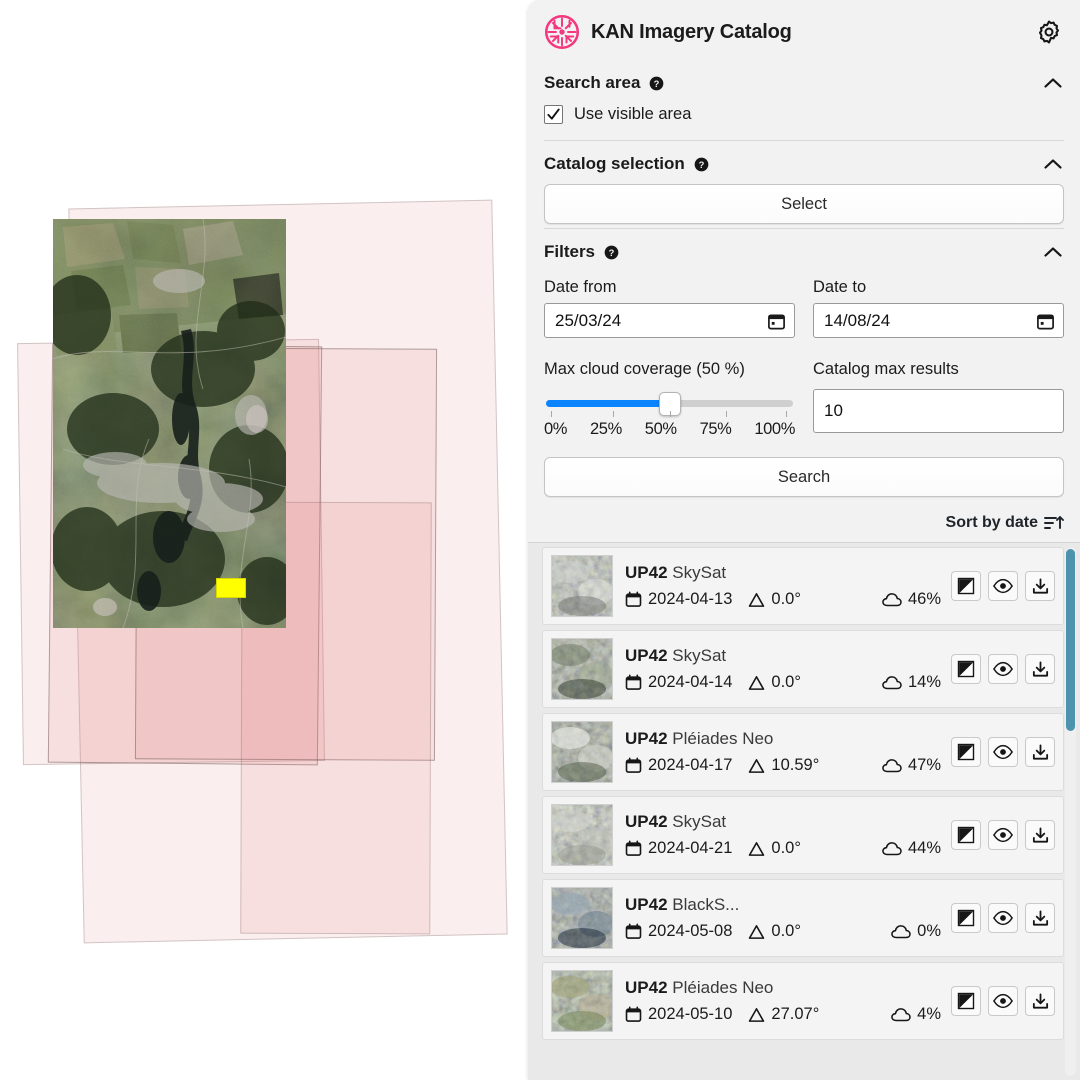 The width and height of the screenshot is (1080, 1080). Describe the element at coordinates (608, 403) in the screenshot. I see `slider-fill` at that location.